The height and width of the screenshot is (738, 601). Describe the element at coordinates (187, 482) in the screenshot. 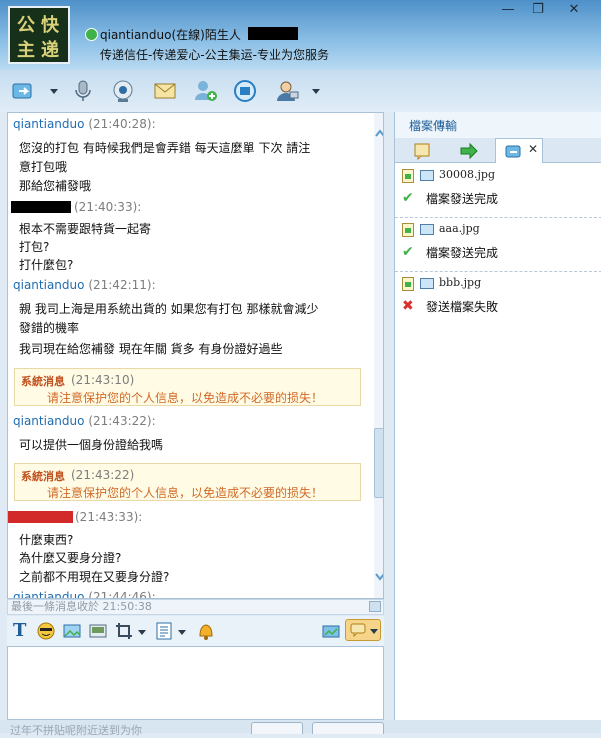

I see `system-message: 系統消息 (21:43:22) 请注意保护您的个人信息，以免造成不必要的损失！` at that location.